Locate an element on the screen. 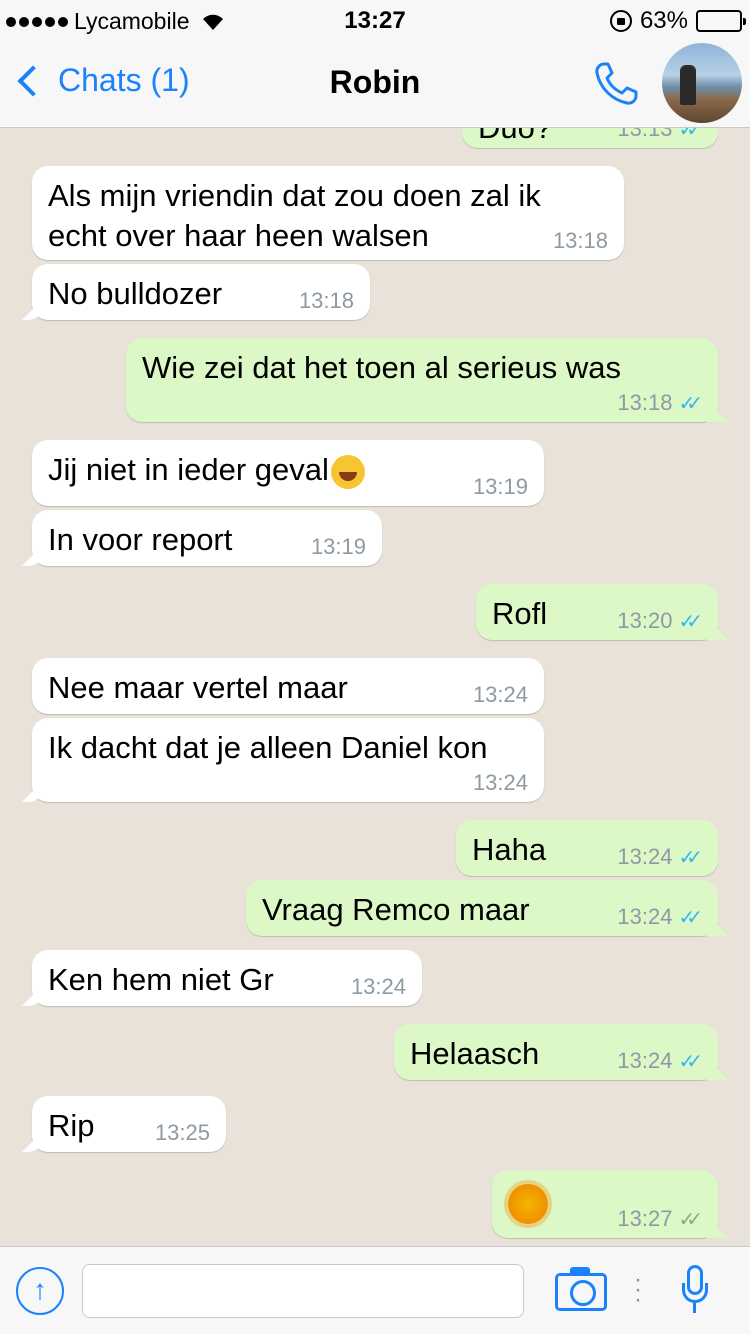  message-text: Rofl is located at coordinates (520, 613).